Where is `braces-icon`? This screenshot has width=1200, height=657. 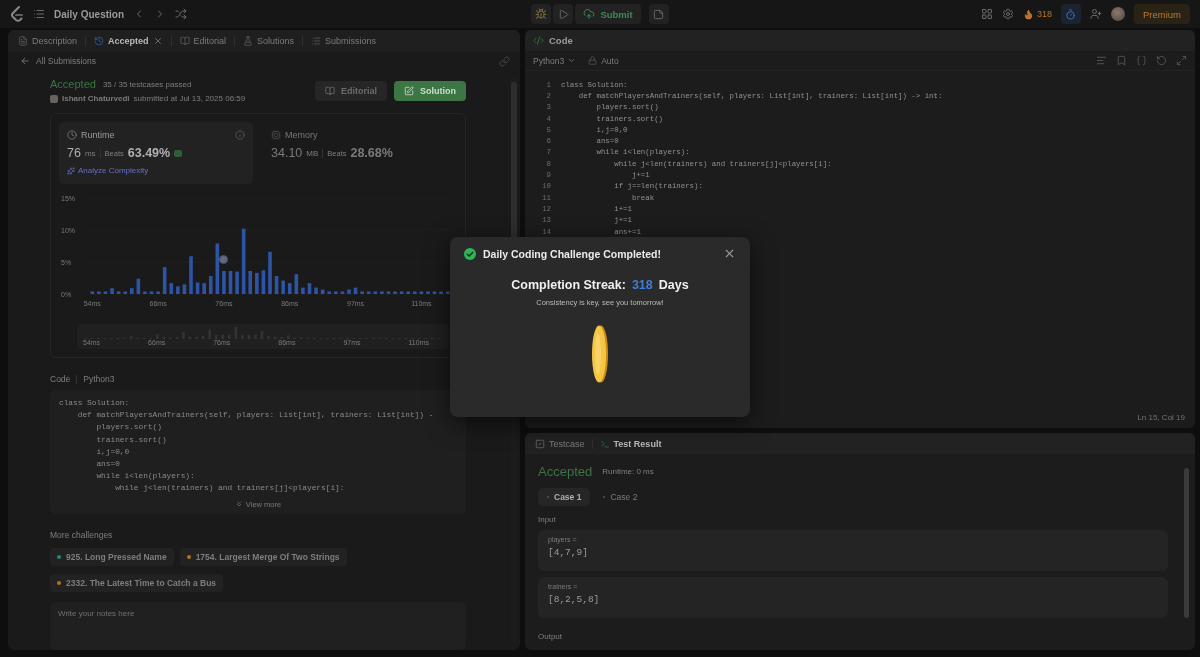 braces-icon is located at coordinates (1141, 60).